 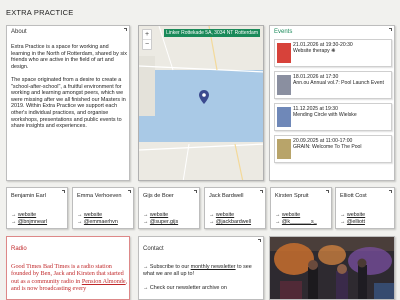 I want to click on person-card: Gijs de Boer → website → @super.gijs, so click(x=169, y=208).